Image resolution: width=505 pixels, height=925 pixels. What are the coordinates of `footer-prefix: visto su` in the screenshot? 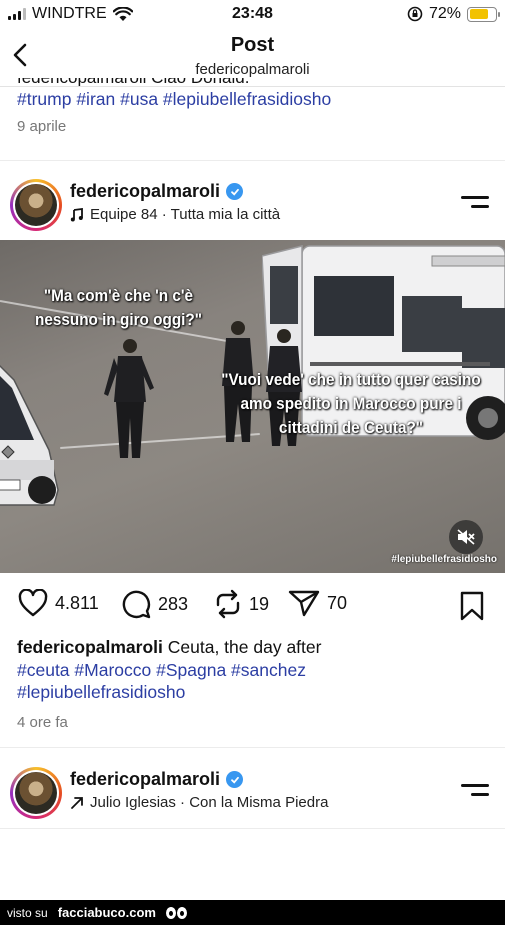 It's located at (27, 912).